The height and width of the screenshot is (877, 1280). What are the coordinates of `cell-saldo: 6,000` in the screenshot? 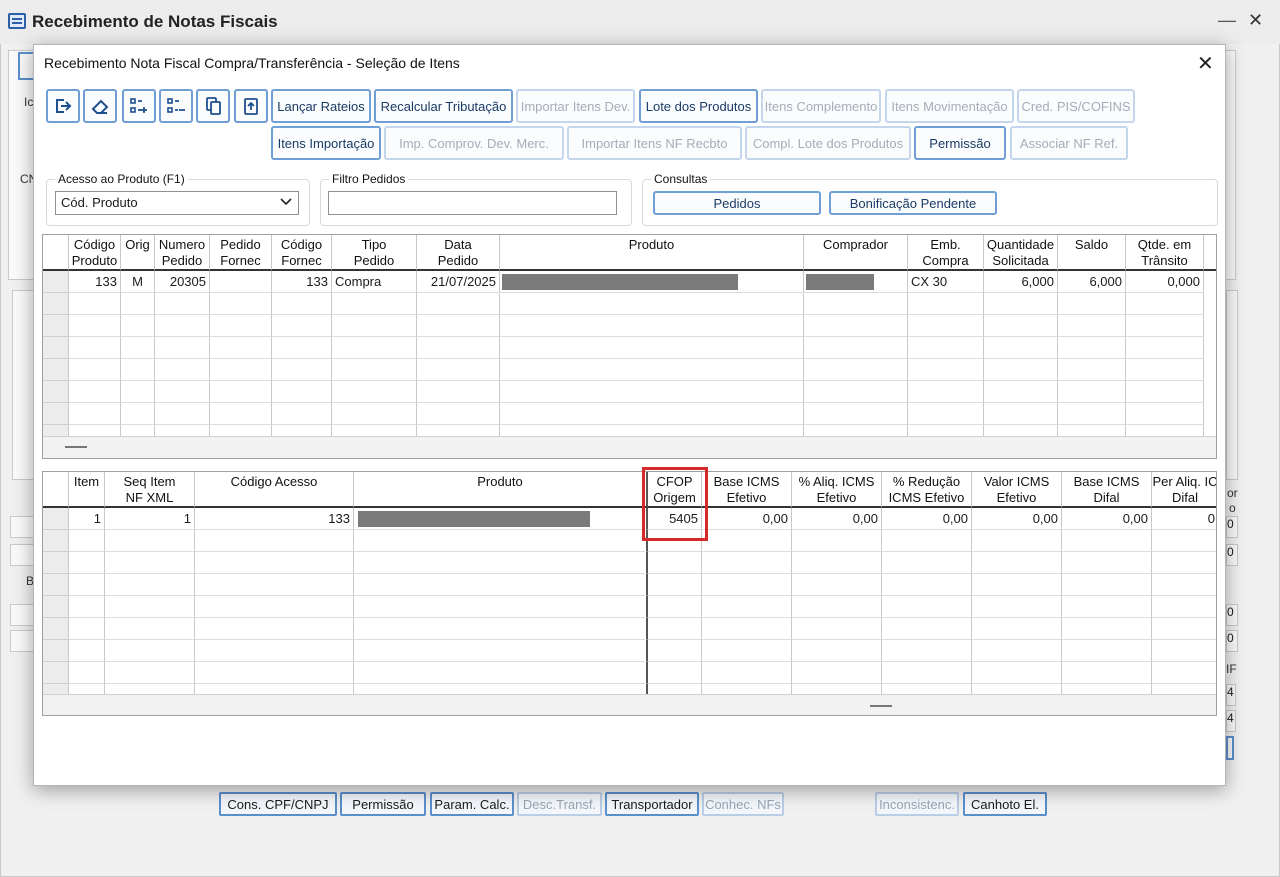 It's located at (1092, 282).